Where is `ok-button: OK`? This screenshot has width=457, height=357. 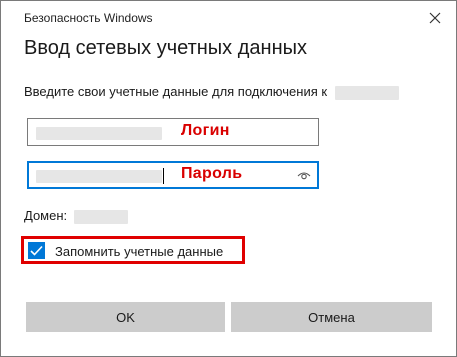 ok-button: OK is located at coordinates (125, 317).